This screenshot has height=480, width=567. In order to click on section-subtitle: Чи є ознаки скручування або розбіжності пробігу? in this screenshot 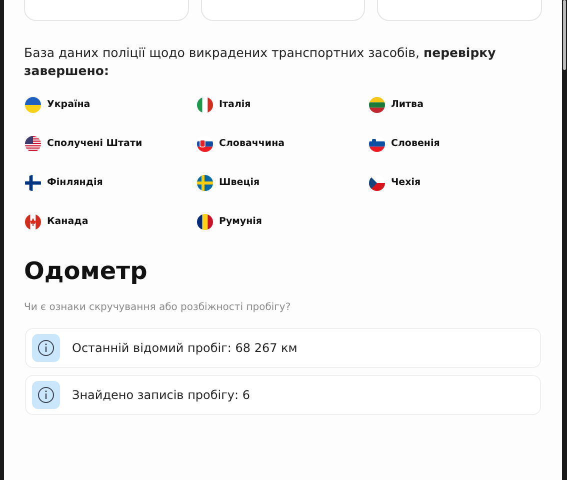, I will do `click(158, 308)`.